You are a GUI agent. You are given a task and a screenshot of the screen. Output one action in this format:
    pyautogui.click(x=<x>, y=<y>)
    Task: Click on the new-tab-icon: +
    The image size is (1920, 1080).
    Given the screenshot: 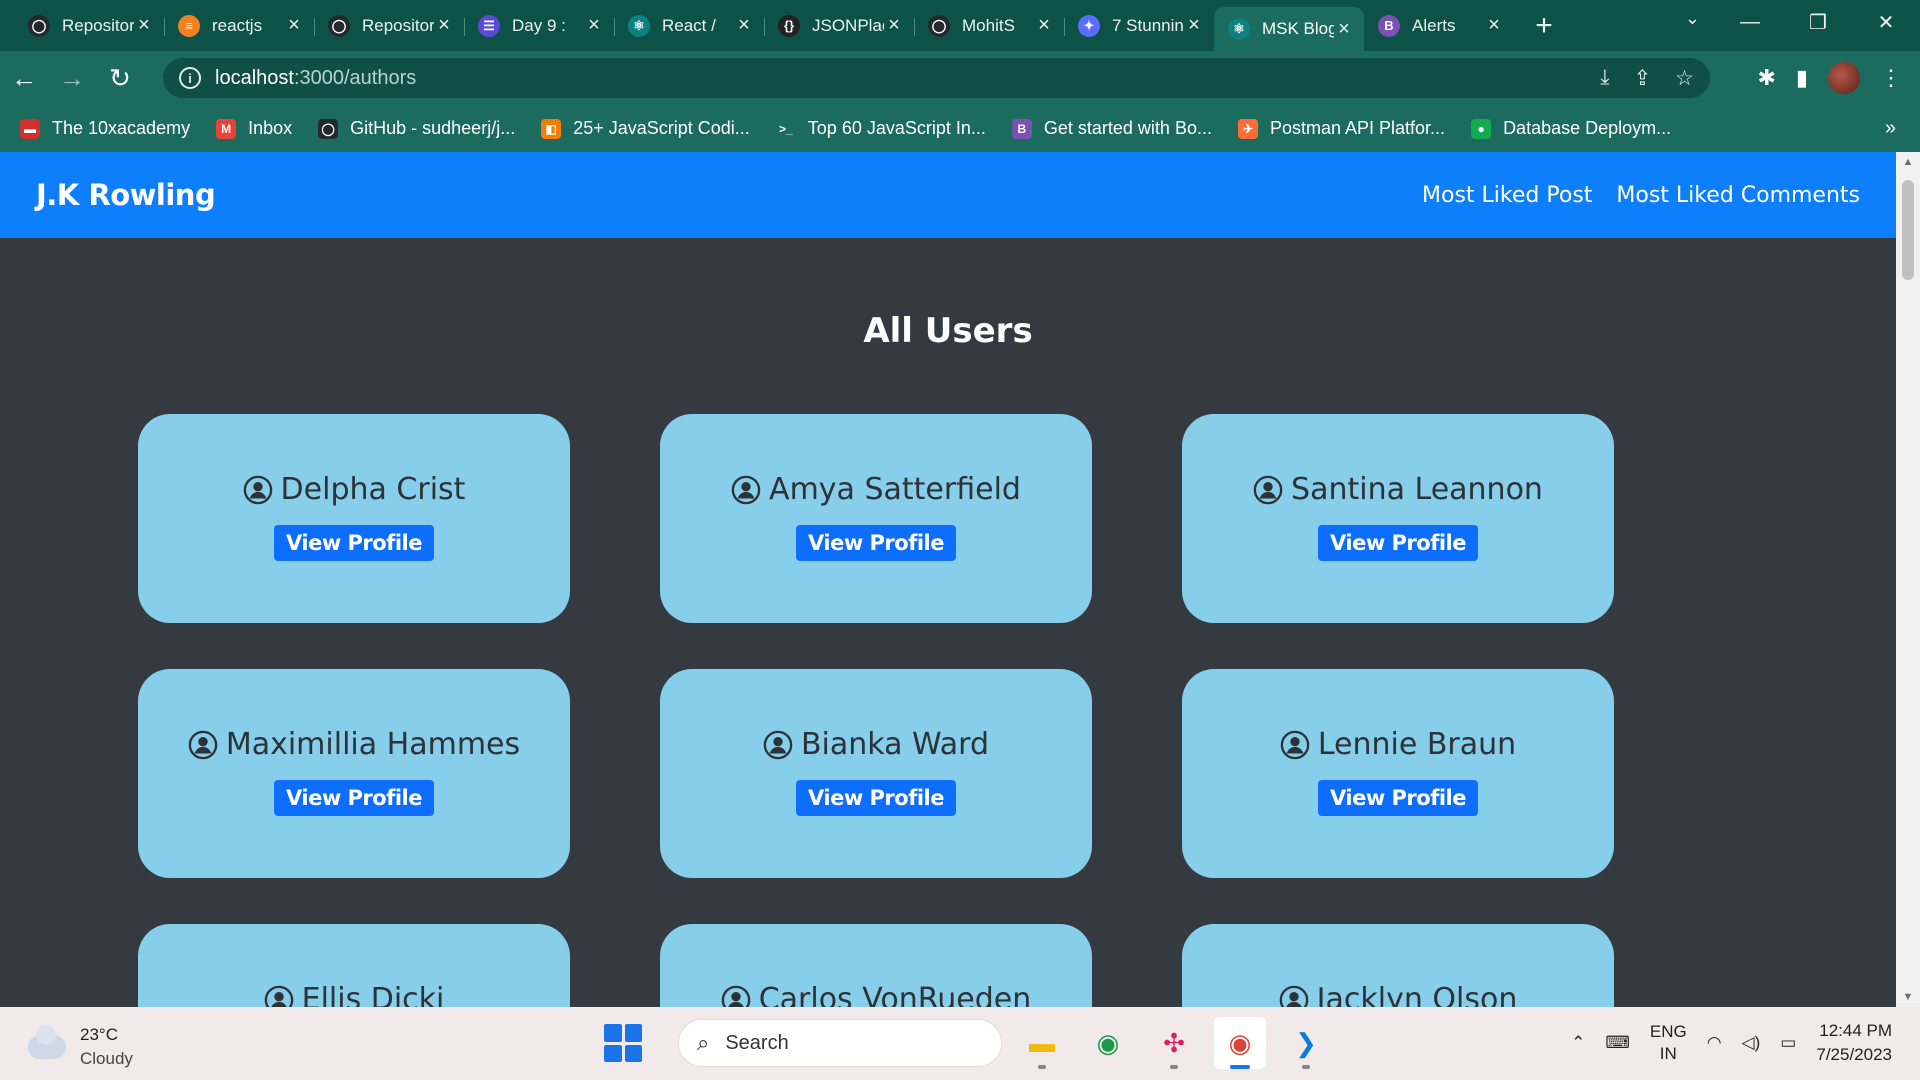 What is the action you would take?
    pyautogui.click(x=1544, y=26)
    